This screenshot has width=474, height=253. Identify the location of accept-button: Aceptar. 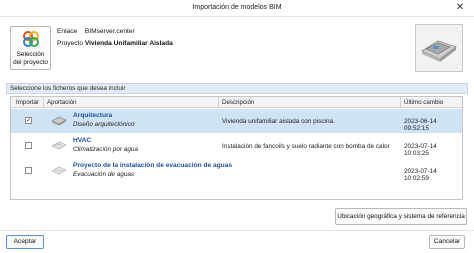
(25, 242).